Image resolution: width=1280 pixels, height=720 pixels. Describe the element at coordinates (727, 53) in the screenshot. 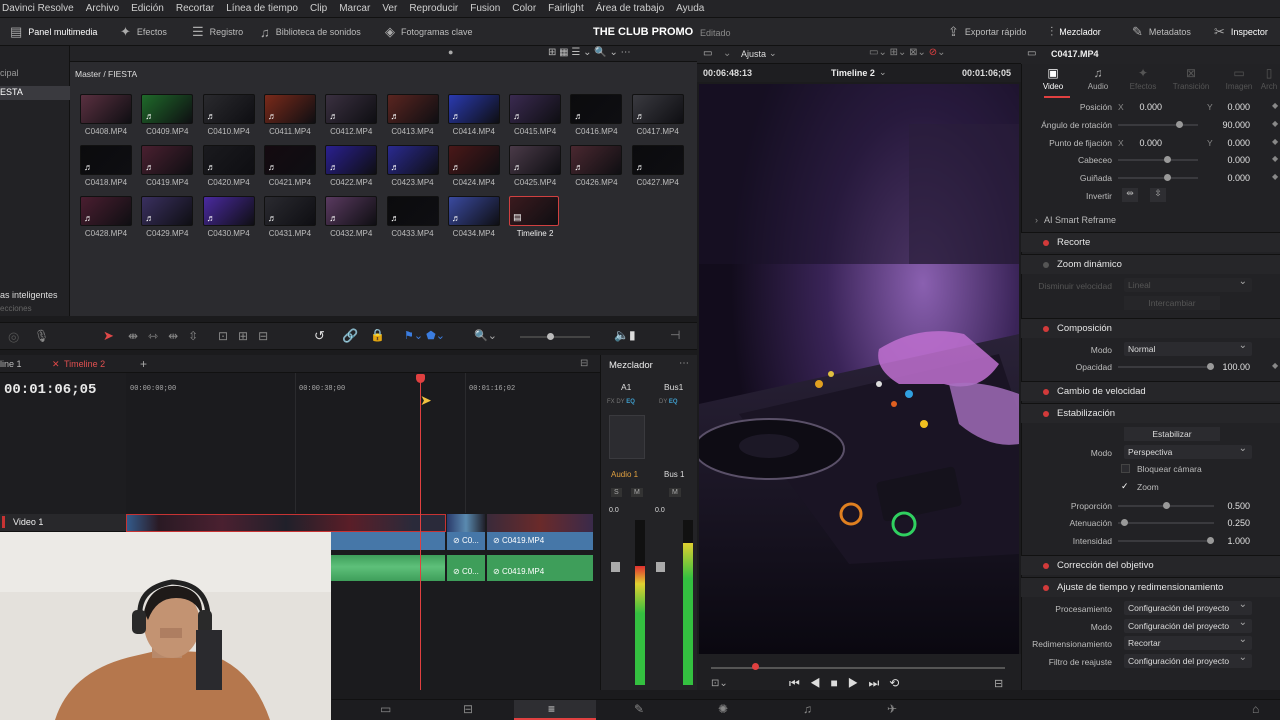

I see `viewer-split-icon: ⌄` at that location.